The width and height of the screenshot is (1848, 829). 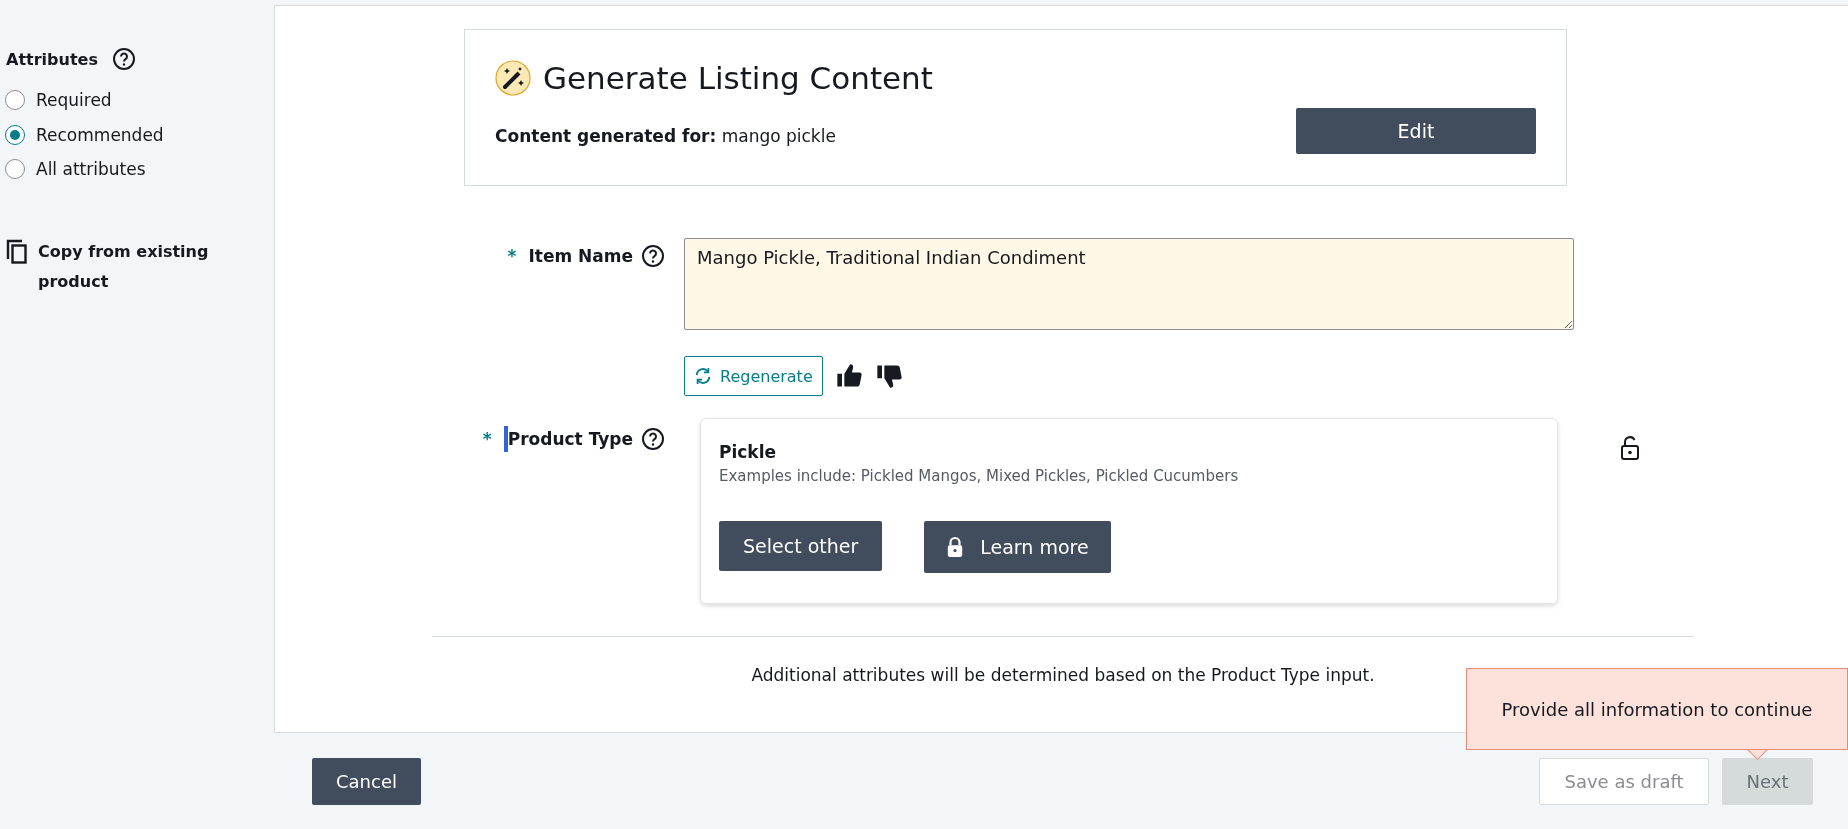 What do you see at coordinates (1416, 131) in the screenshot?
I see `edit-button: Edit` at bounding box center [1416, 131].